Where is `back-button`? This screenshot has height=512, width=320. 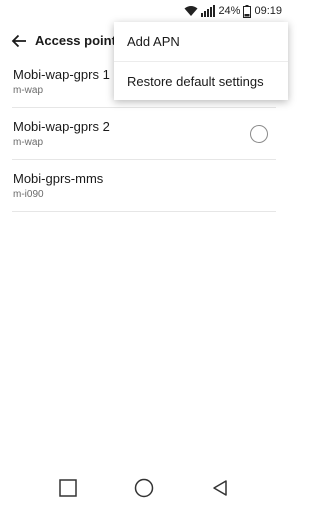 back-button is located at coordinates (19, 41).